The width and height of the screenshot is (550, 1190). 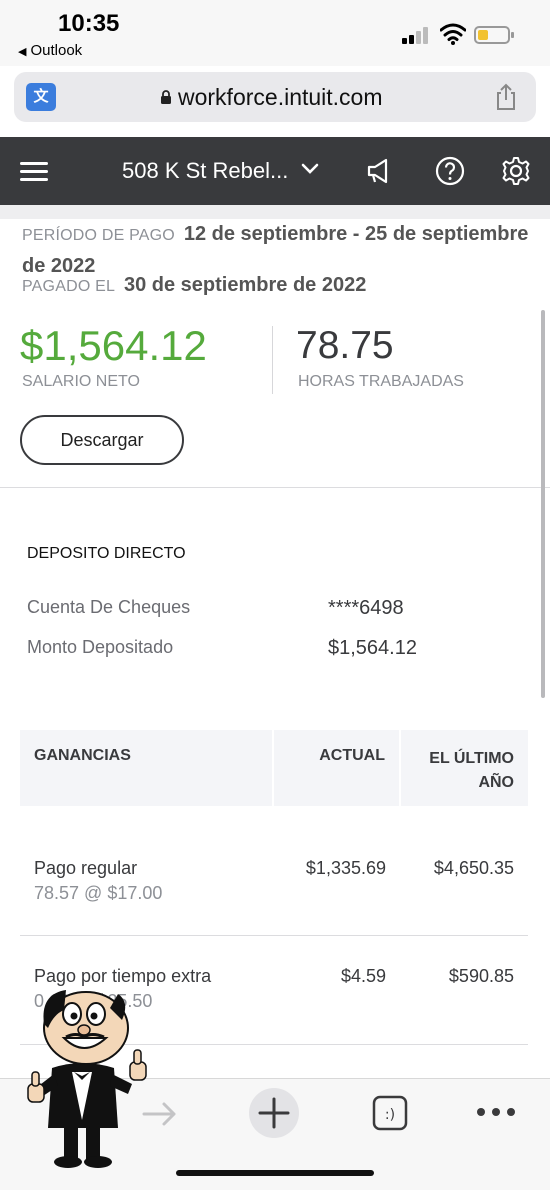 What do you see at coordinates (345, 868) in the screenshot?
I see `earning-row-current: $1,335.69` at bounding box center [345, 868].